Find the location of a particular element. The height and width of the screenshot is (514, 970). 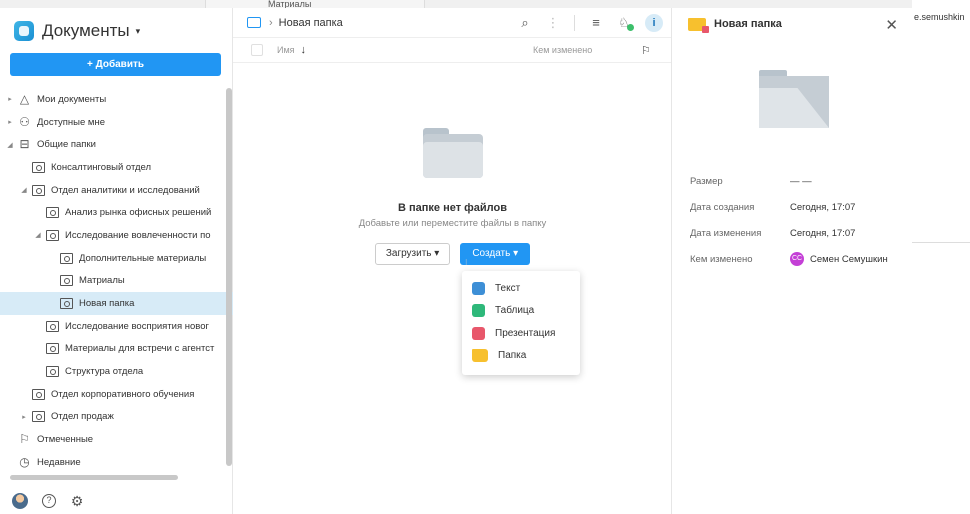

breadcrumb: › Новая папка is located at coordinates (306, 23).